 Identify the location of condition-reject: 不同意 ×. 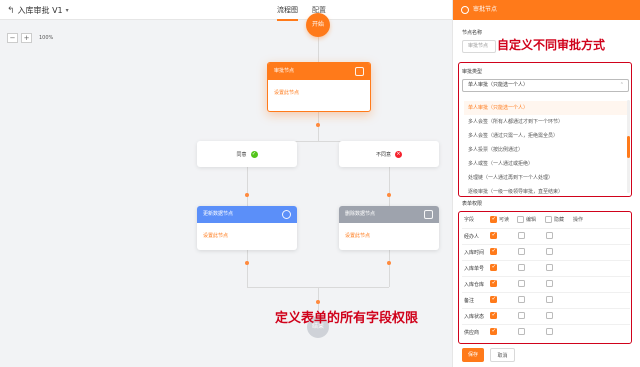
(389, 154).